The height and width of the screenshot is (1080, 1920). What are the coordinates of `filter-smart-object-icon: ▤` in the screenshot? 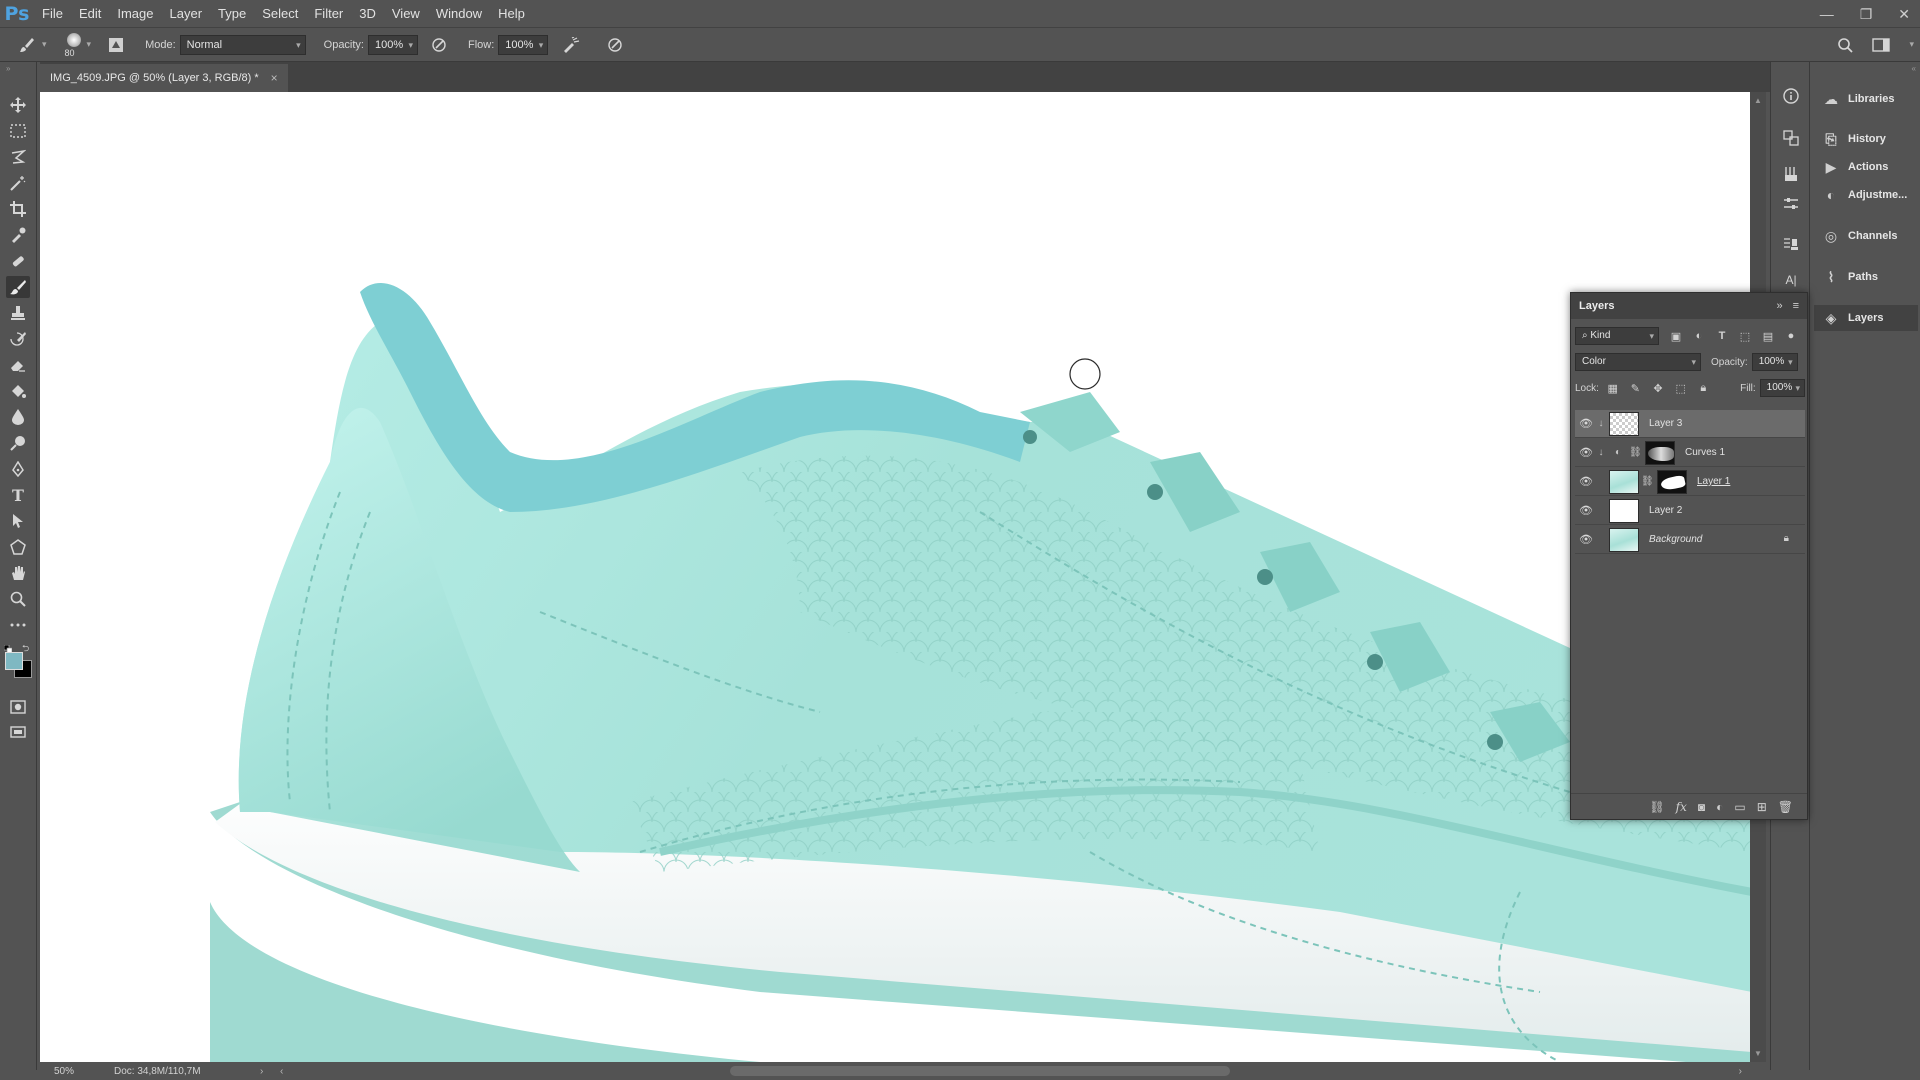 It's located at (1768, 336).